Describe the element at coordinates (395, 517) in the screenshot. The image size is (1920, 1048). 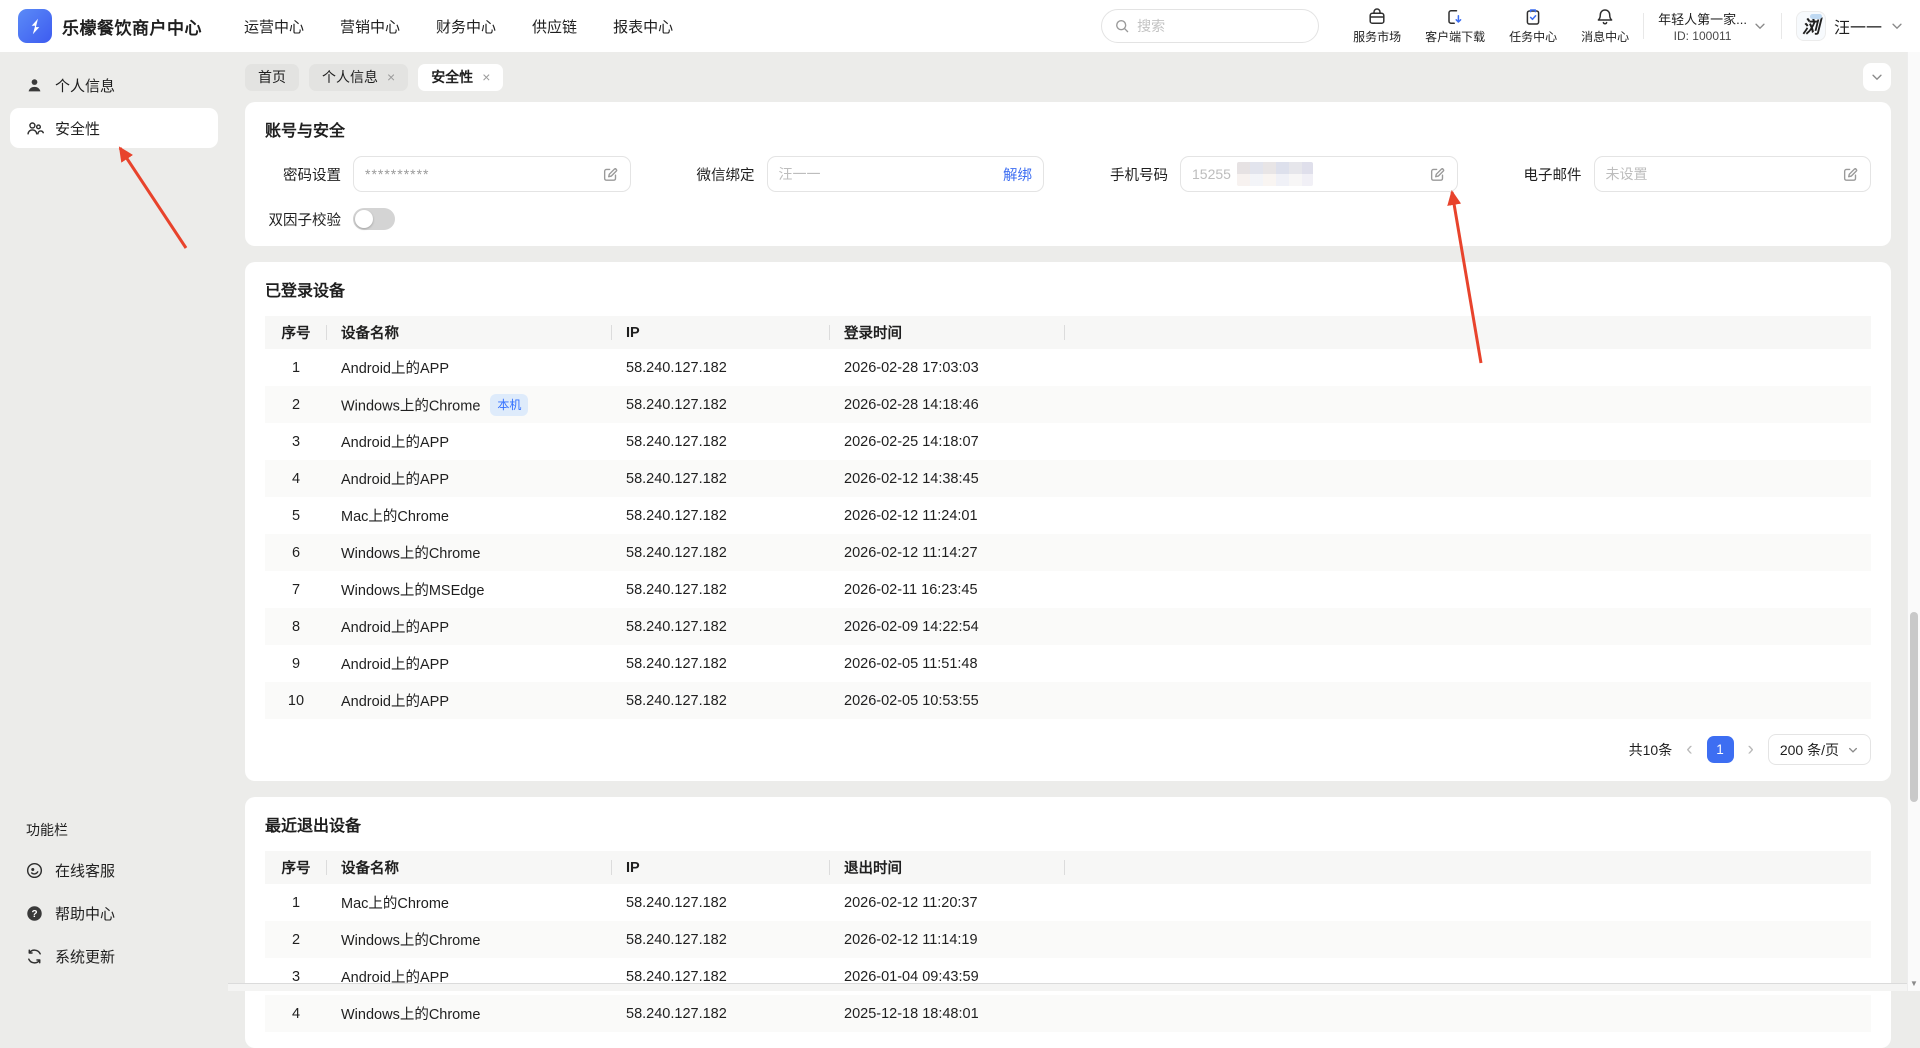
I see `device-name: Mac上的Chrome` at that location.